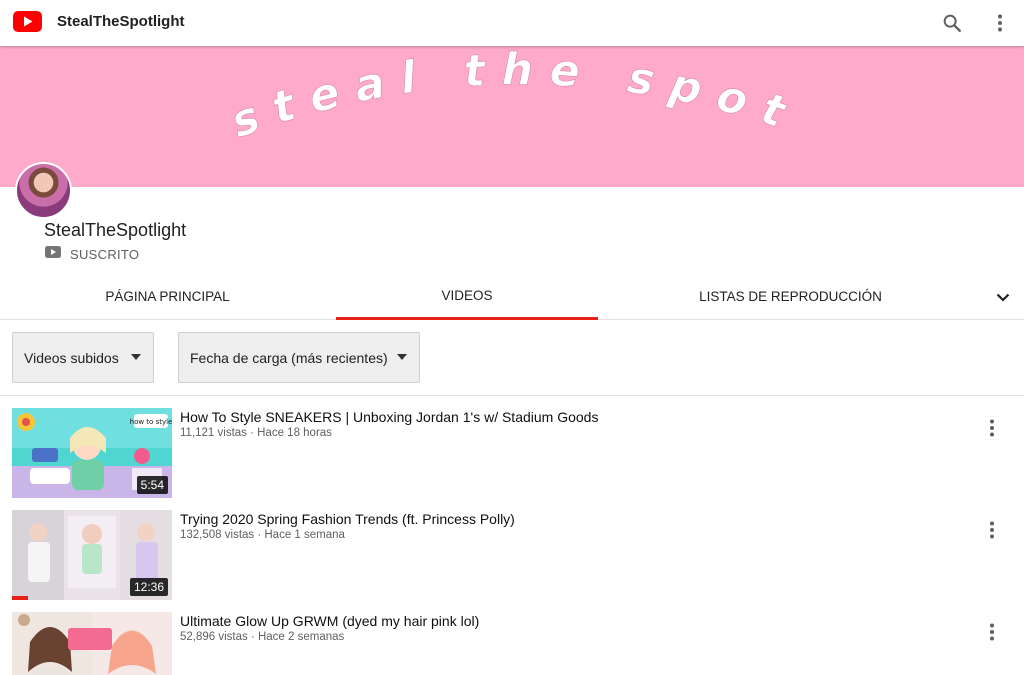 This screenshot has height=675, width=1024. Describe the element at coordinates (467, 295) in the screenshot. I see `tab-videos: VIDEOS` at that location.